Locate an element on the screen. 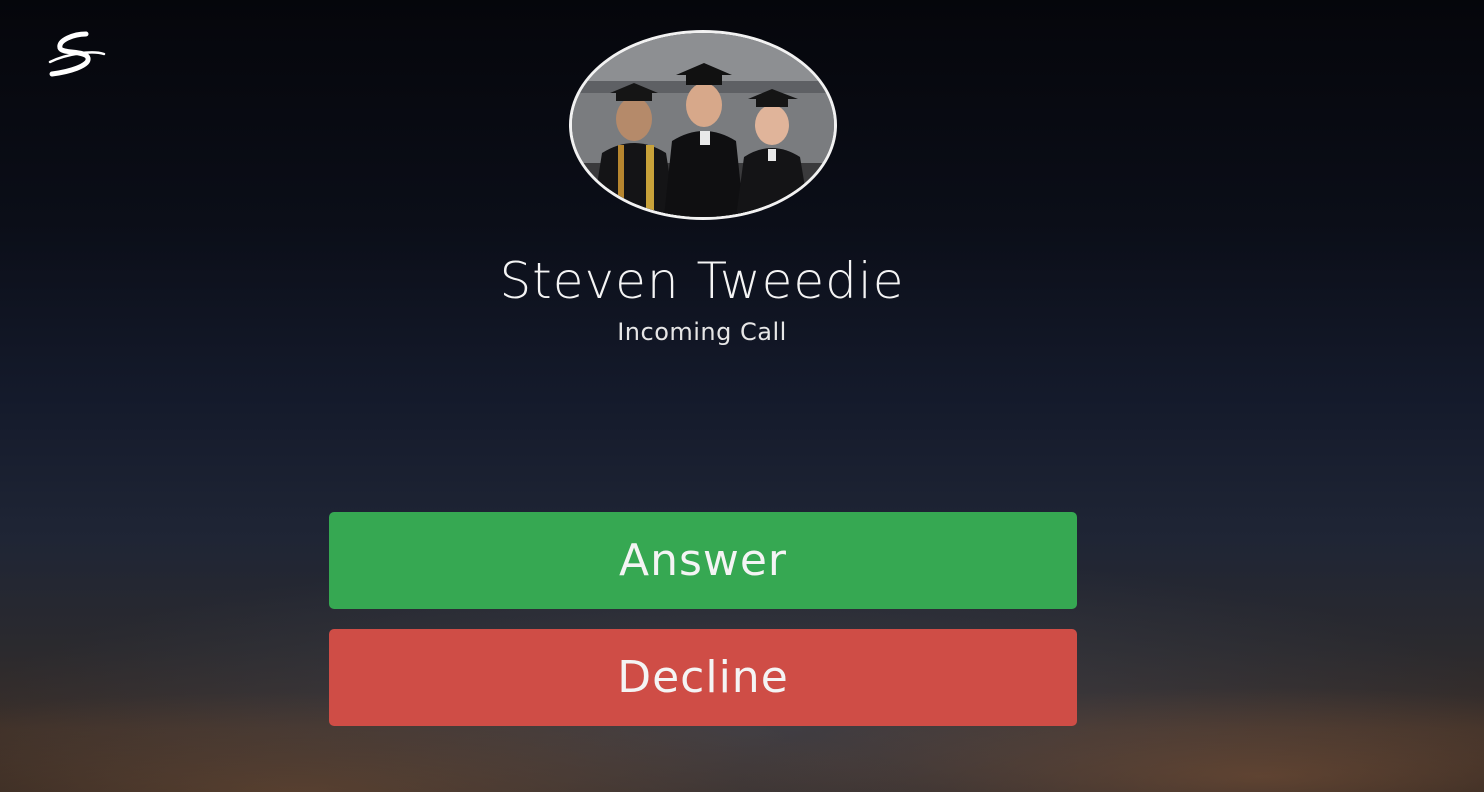 Image resolution: width=1484 pixels, height=792 pixels. caller-name: Steven Tweedie is located at coordinates (702, 281).